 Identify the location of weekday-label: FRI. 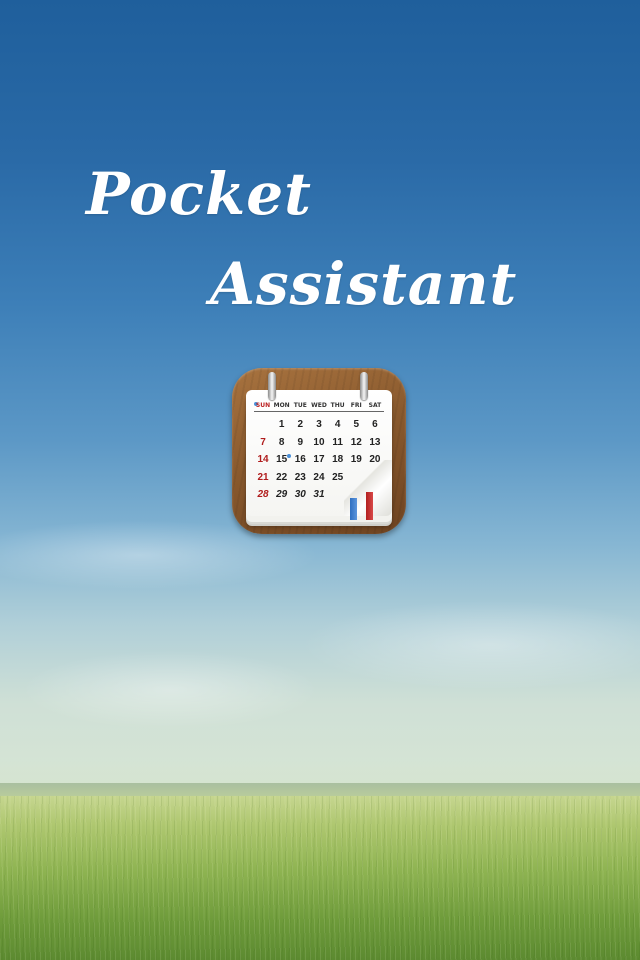
(356, 405).